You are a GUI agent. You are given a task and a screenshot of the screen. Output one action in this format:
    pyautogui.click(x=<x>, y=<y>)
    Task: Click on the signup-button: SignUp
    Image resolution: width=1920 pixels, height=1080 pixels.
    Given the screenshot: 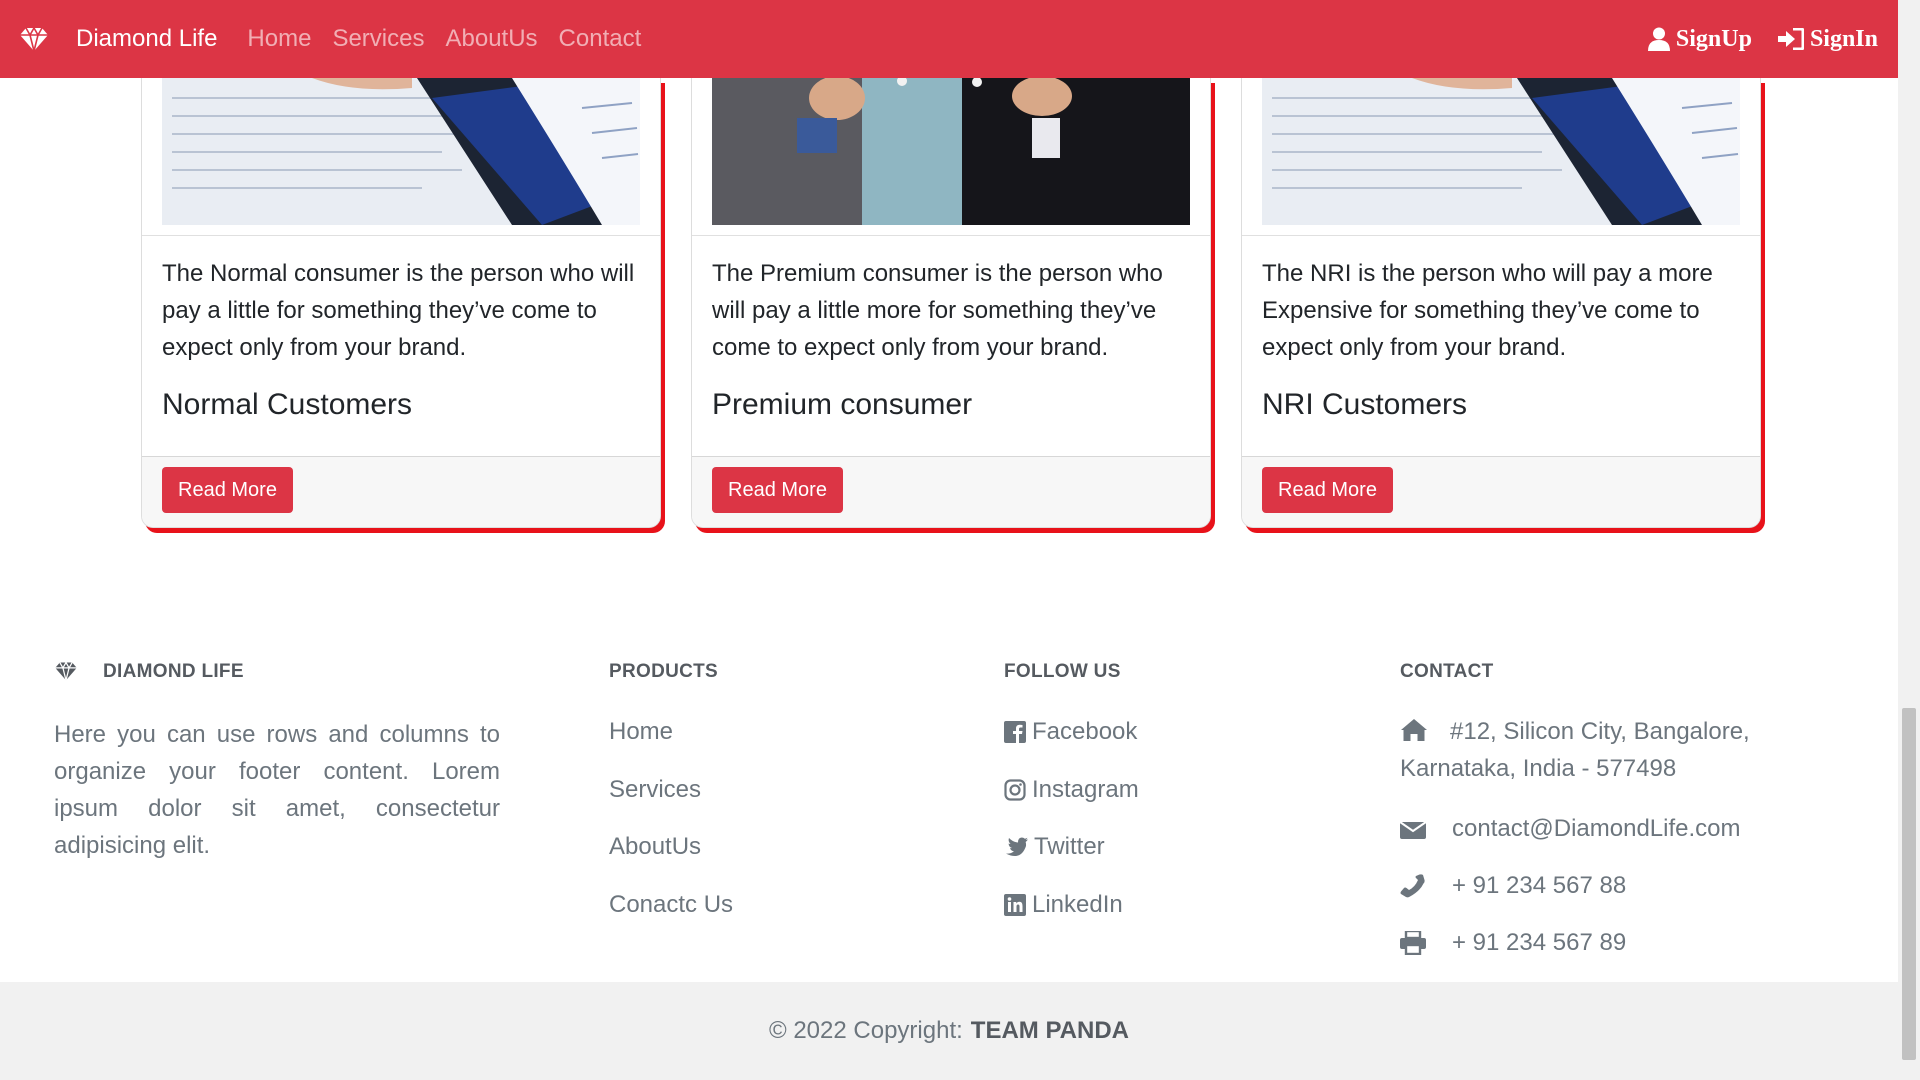 What is the action you would take?
    pyautogui.click(x=1699, y=39)
    